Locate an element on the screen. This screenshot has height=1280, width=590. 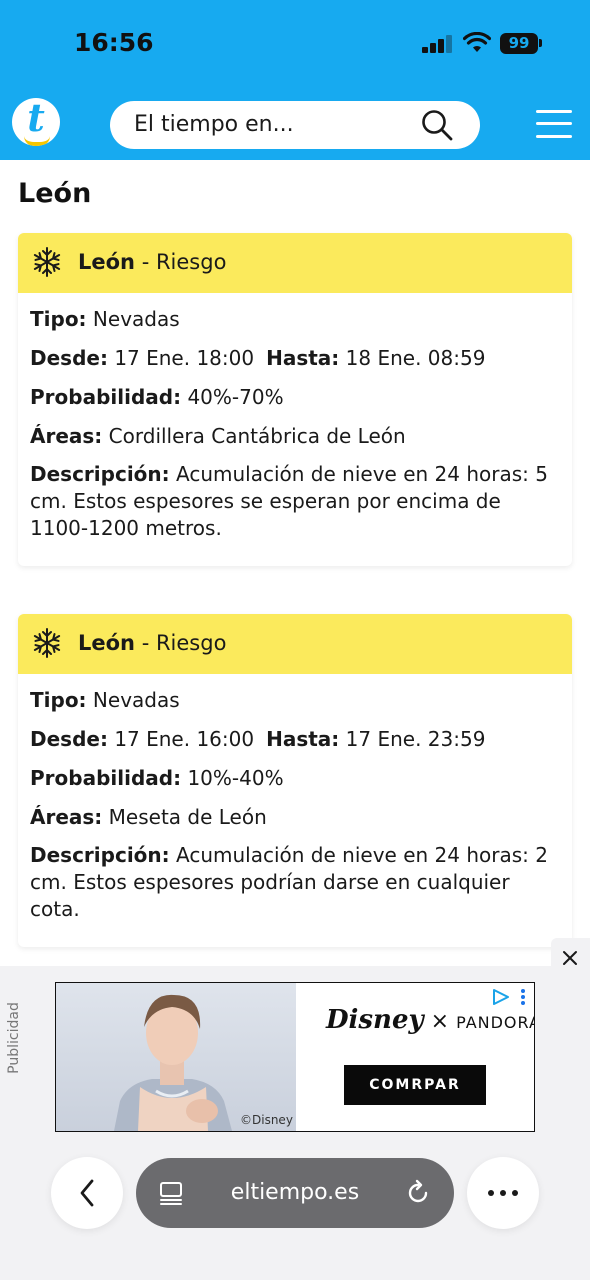
hamburger-menu-icon is located at coordinates (554, 124).